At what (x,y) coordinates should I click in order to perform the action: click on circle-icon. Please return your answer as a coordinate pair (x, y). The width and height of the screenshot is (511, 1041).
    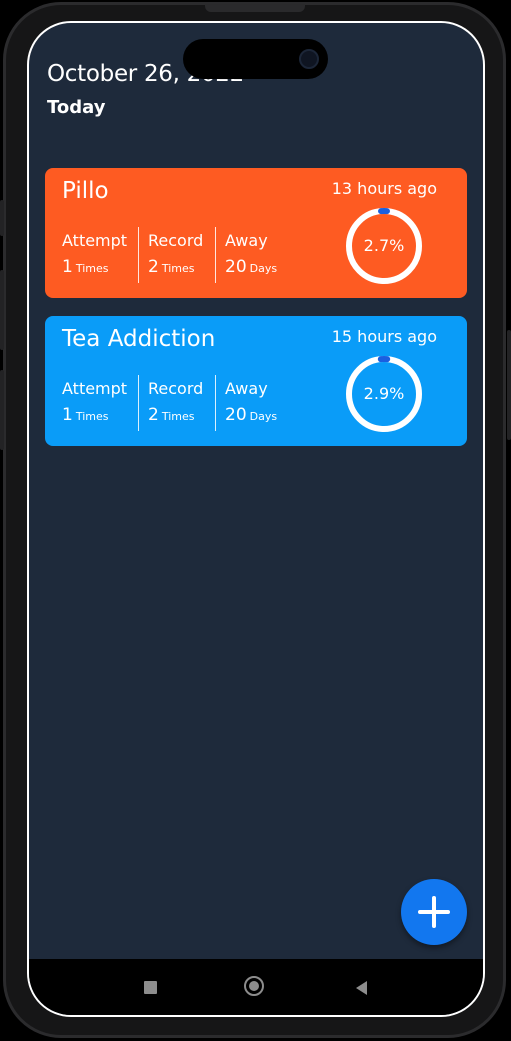
    Looking at the image, I should click on (254, 986).